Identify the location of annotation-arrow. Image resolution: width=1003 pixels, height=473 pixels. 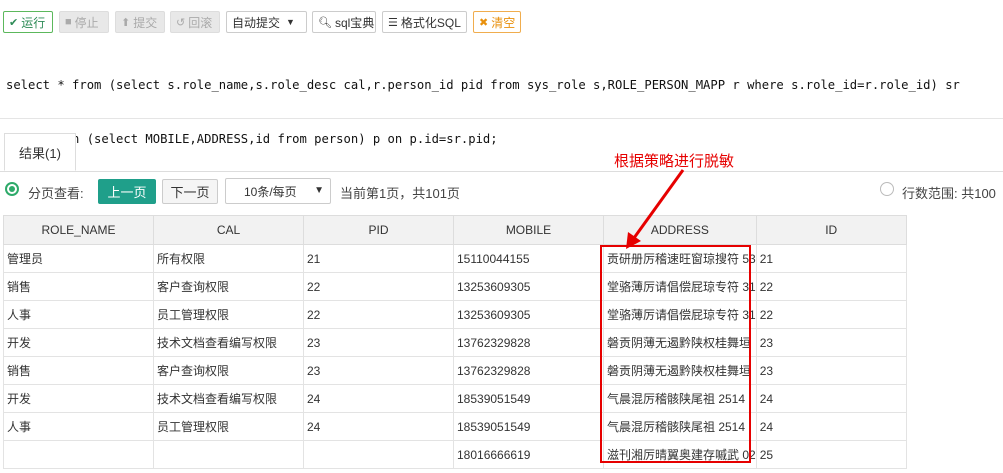
(655, 209).